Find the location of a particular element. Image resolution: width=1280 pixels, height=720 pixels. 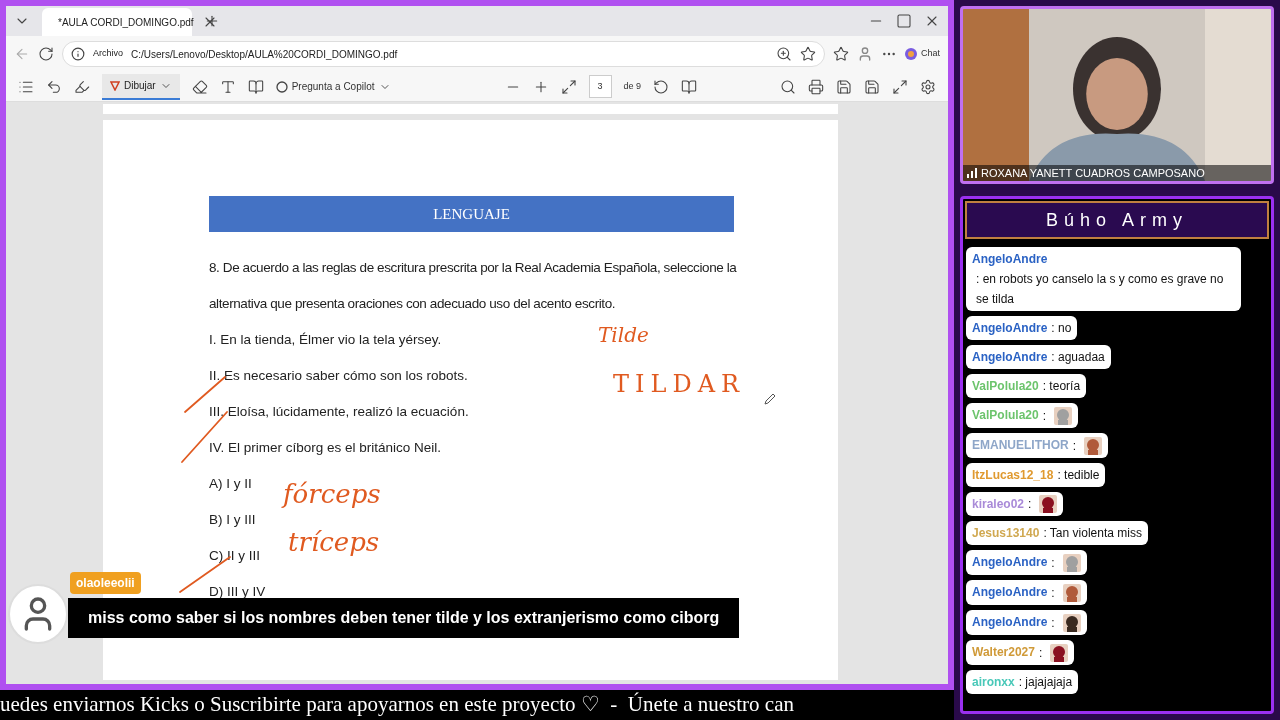

favorites-icon is located at coordinates (841, 54).